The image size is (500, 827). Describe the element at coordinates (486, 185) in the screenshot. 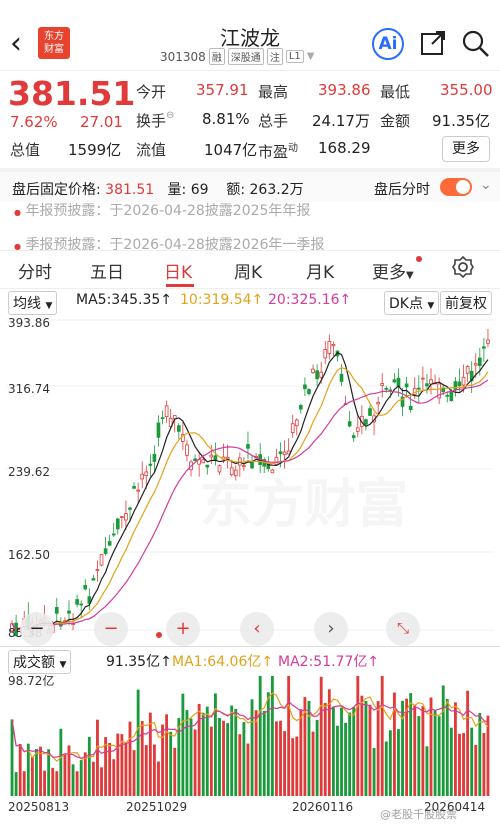

I see `chevron-down-icon: ⌄` at that location.